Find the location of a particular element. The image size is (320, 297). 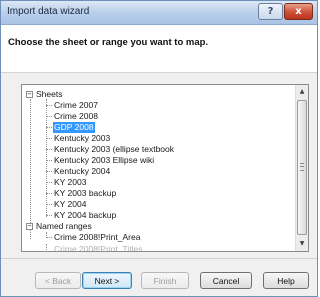

tree-item-sheet: Crime 2007 is located at coordinates (158, 105).